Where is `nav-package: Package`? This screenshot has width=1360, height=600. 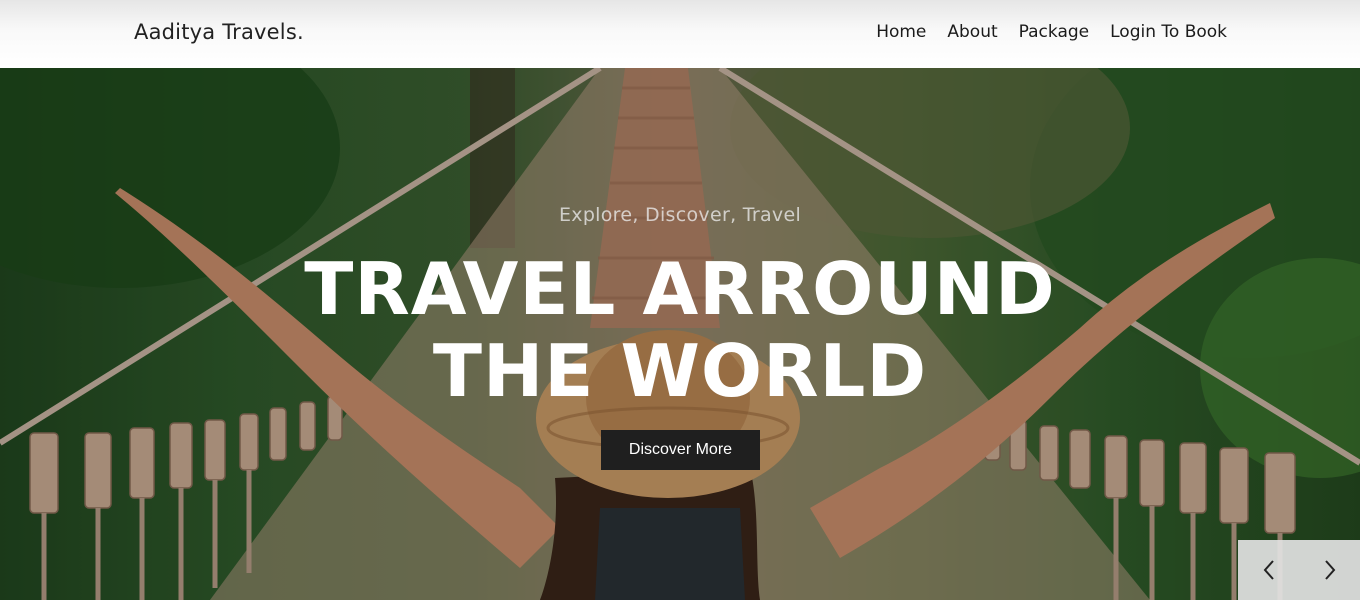 nav-package: Package is located at coordinates (1054, 32).